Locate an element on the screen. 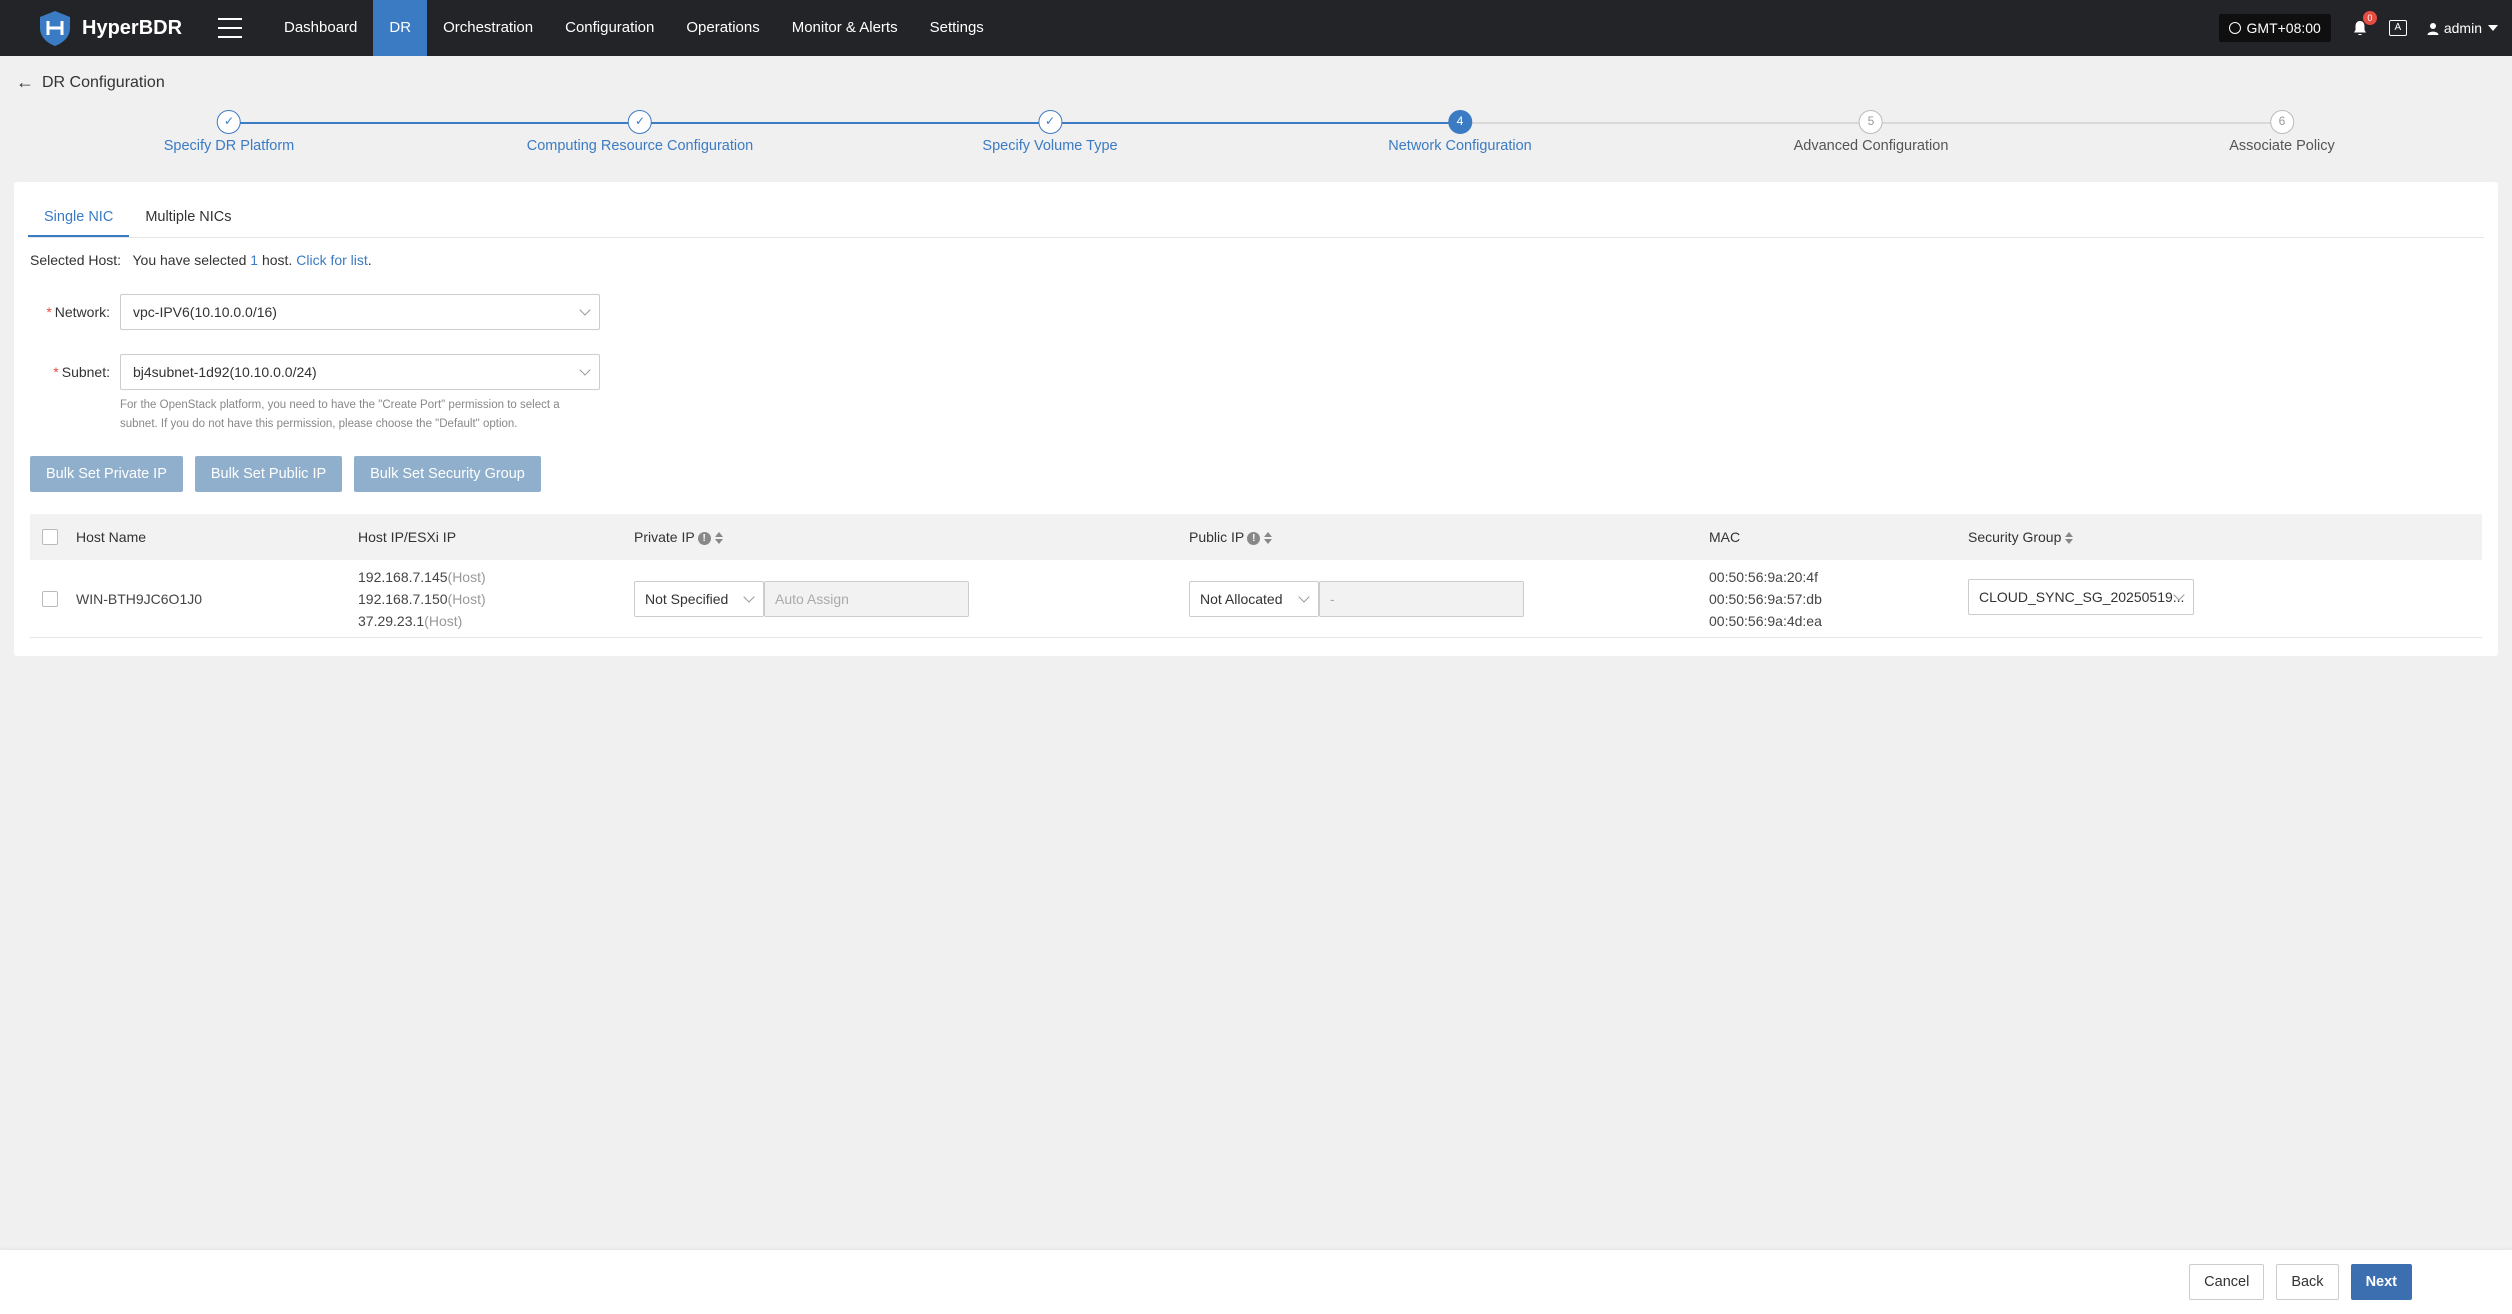 The image size is (2512, 1314). cancel-button: Cancel is located at coordinates (2227, 1282).